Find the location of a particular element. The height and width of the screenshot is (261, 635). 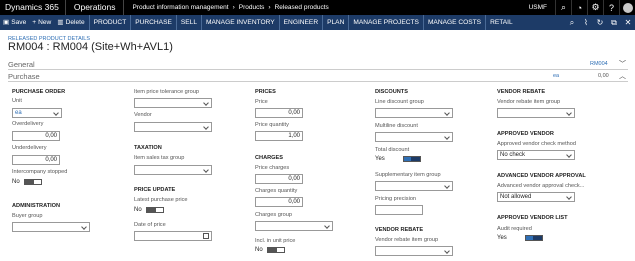

vendor-rebate-group-label: Vendor rebate item group is located at coordinates (407, 240).